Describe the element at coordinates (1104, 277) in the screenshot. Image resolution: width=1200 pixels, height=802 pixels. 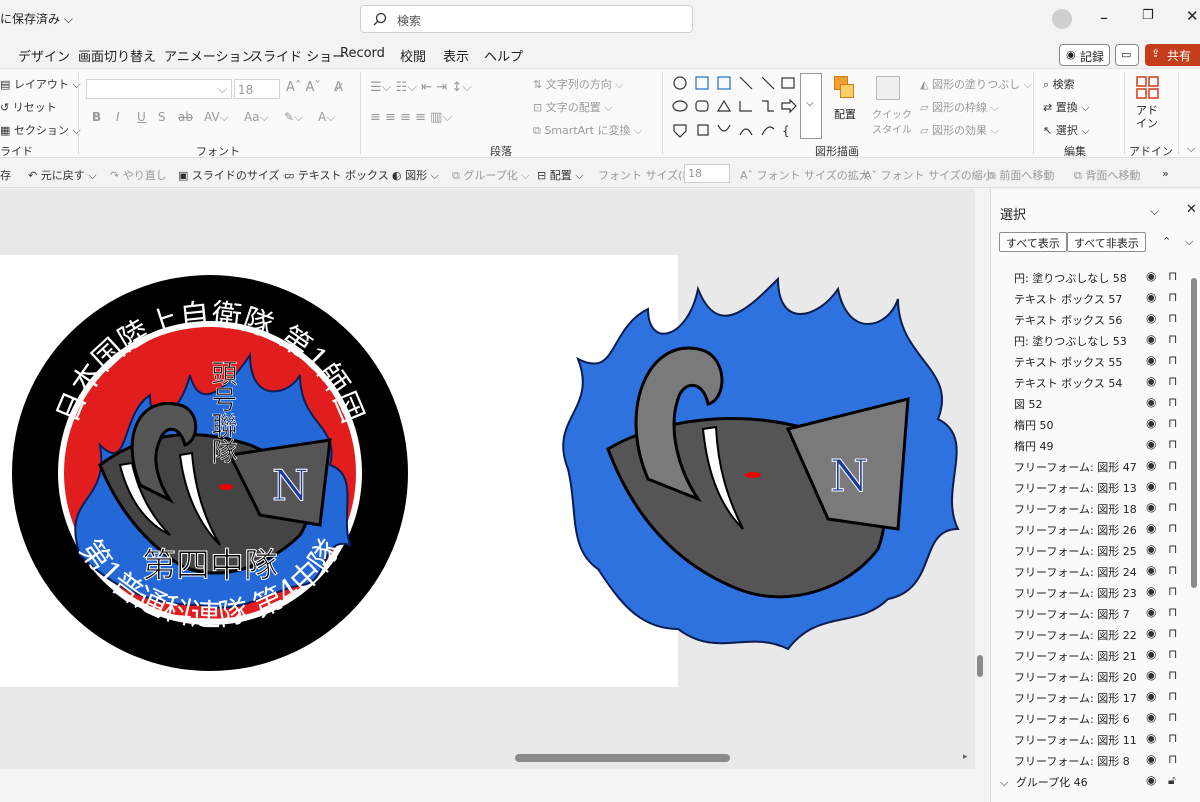
I see `selection-item: 円: 塗りつぶしなし 58 ◉ ⊓` at that location.